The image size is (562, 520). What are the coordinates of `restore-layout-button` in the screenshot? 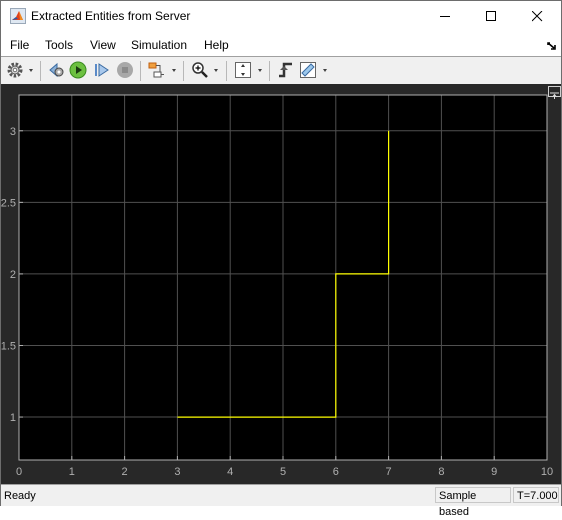 It's located at (554, 92).